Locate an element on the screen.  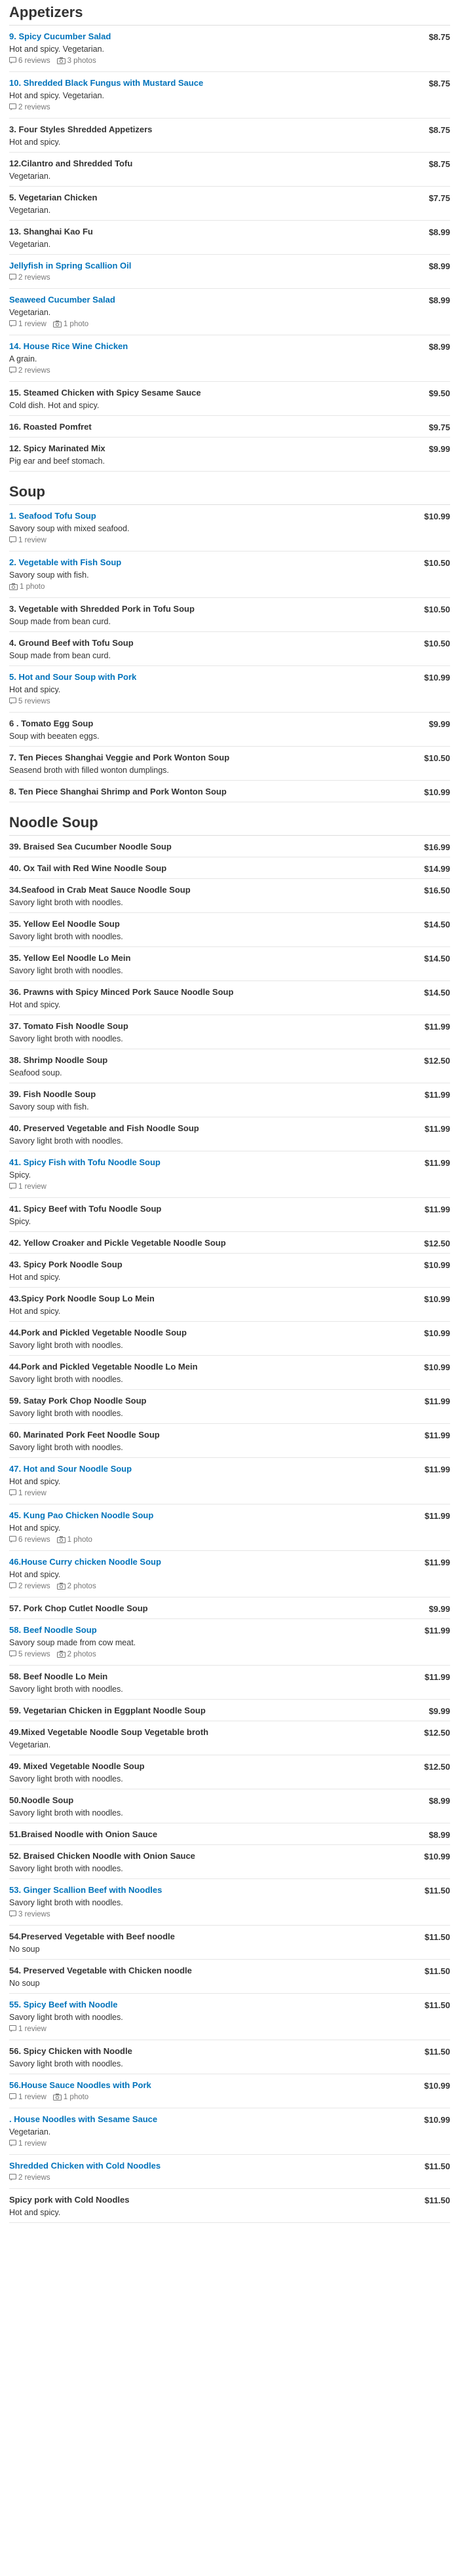
menu-item-name: 56.House Sauce Noodles with Pork is located at coordinates (229, 2085).